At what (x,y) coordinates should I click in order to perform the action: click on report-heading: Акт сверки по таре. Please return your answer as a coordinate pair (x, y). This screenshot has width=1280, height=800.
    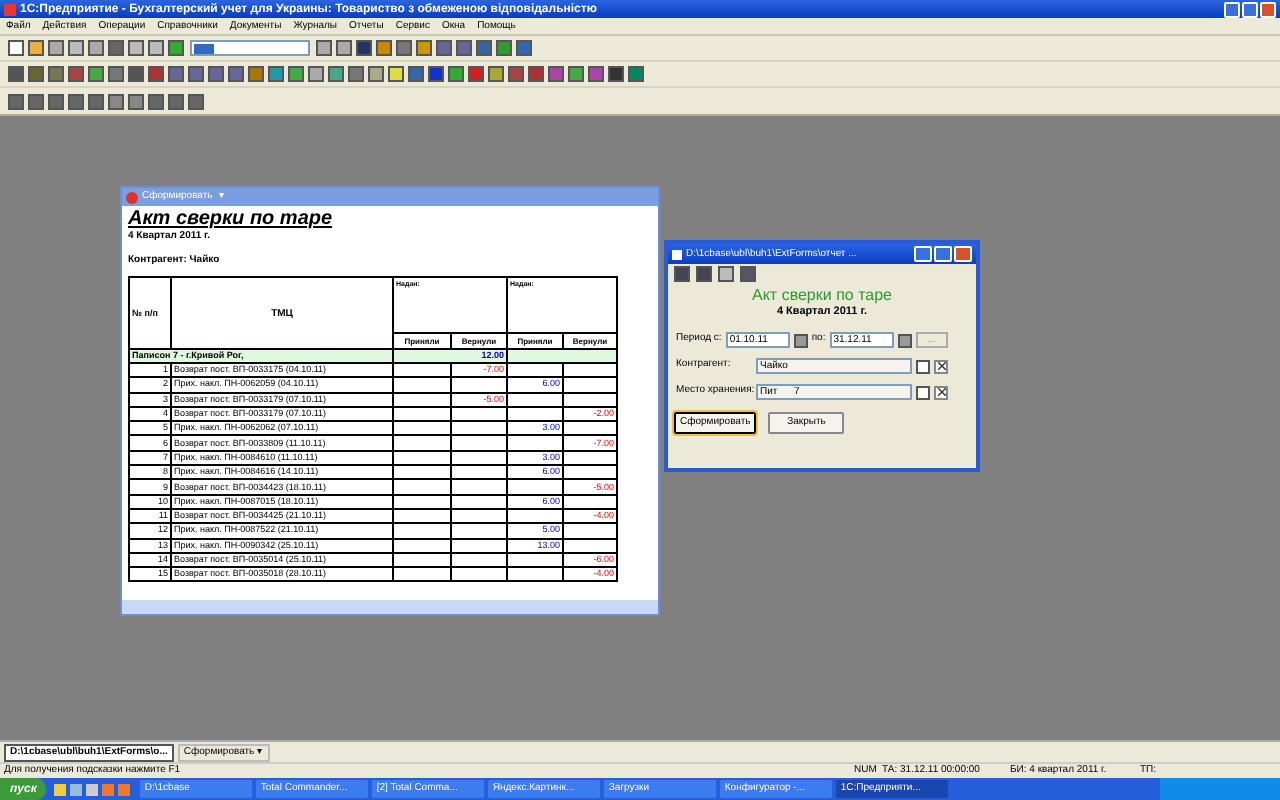
    Looking at the image, I should click on (231, 219).